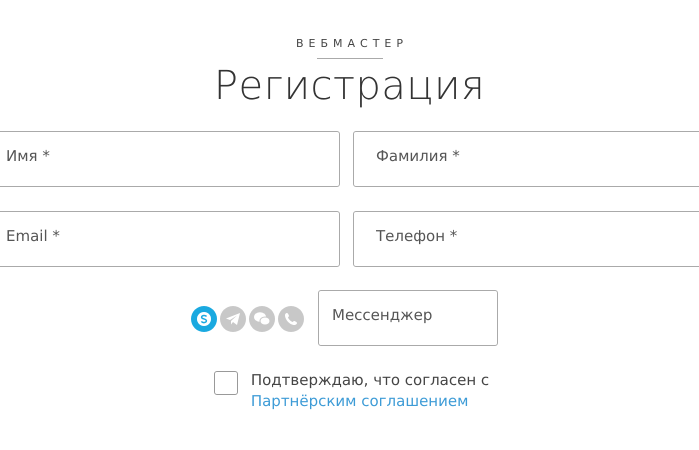 This screenshot has width=699, height=450. I want to click on input-field: Имя *, so click(170, 159).